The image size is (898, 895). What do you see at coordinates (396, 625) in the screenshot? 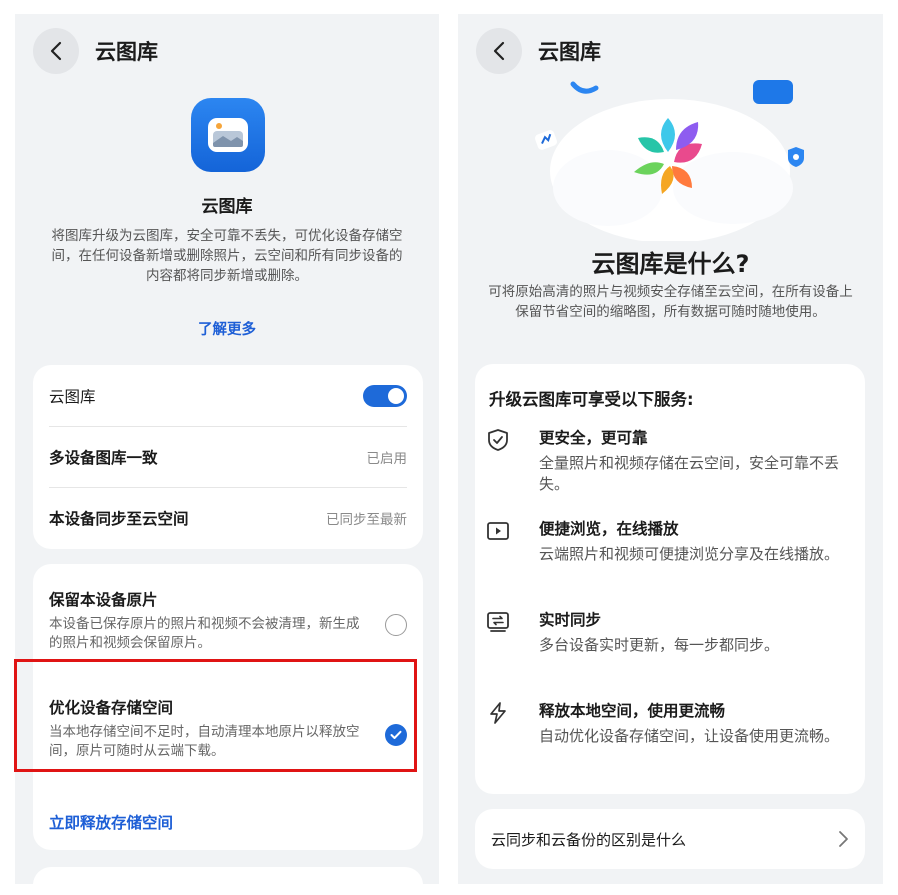
I see `keep-originals-radio` at bounding box center [396, 625].